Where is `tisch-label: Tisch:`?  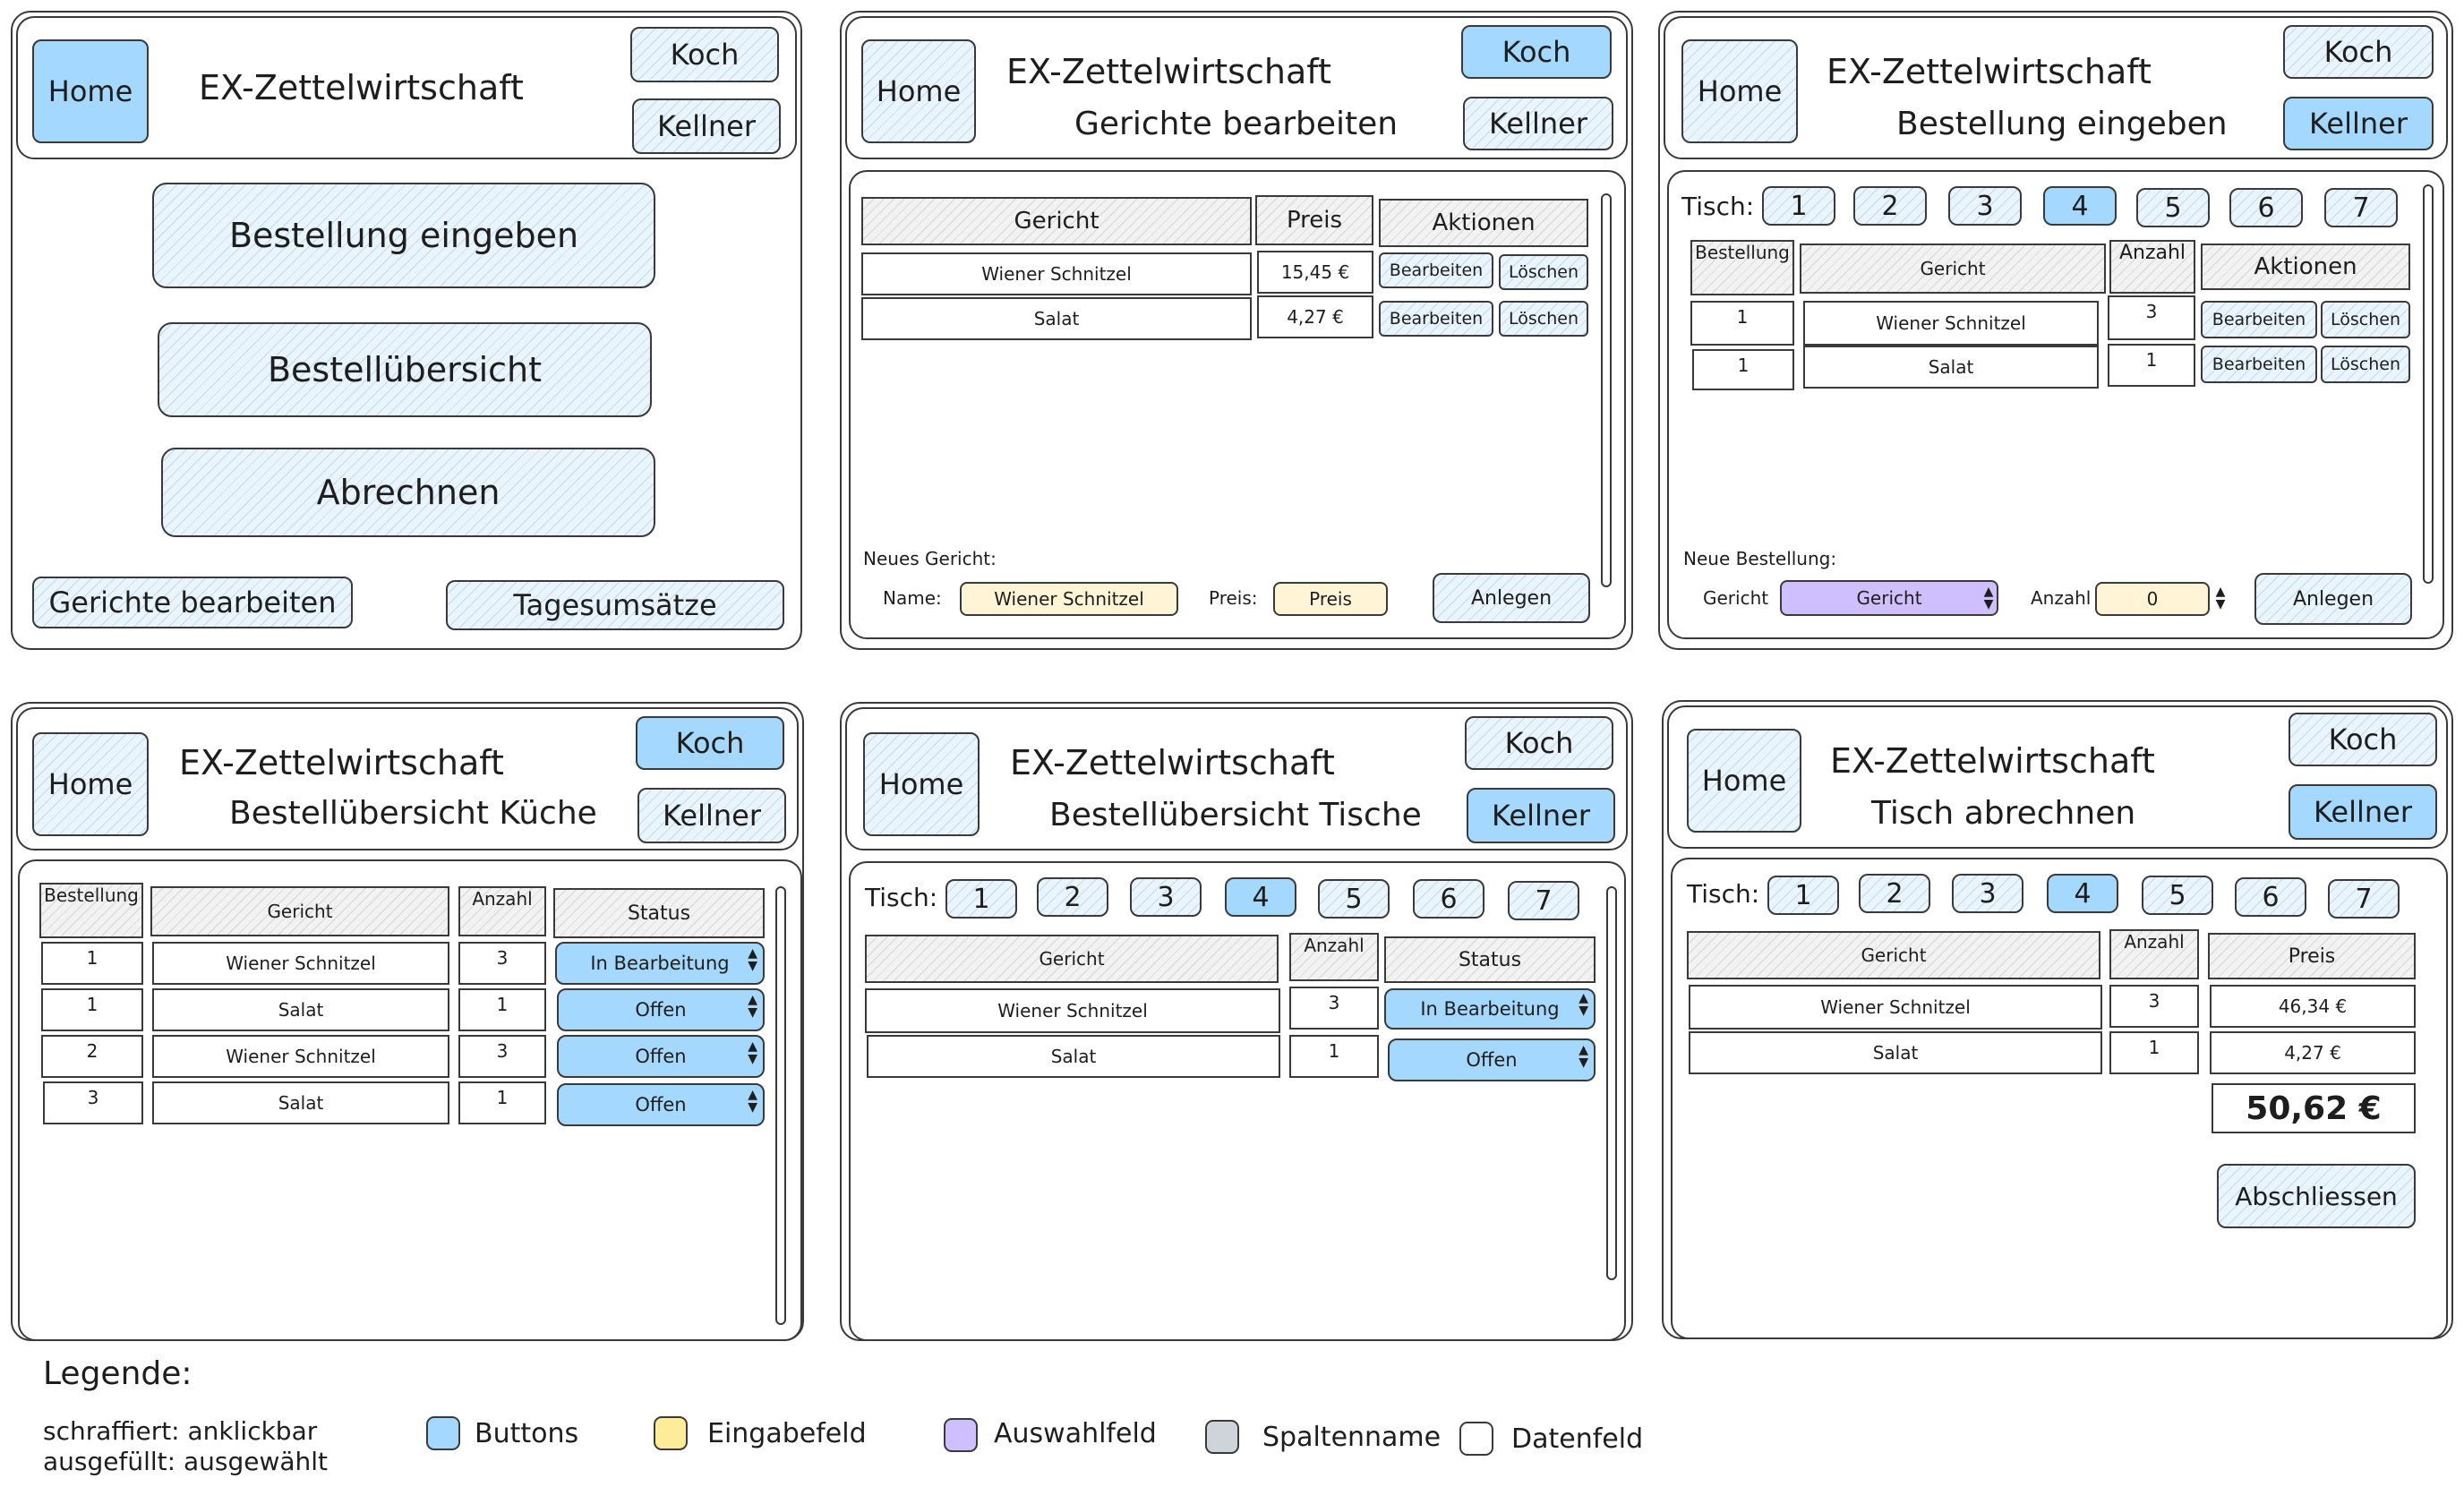
tisch-label: Tisch: is located at coordinates (901, 898).